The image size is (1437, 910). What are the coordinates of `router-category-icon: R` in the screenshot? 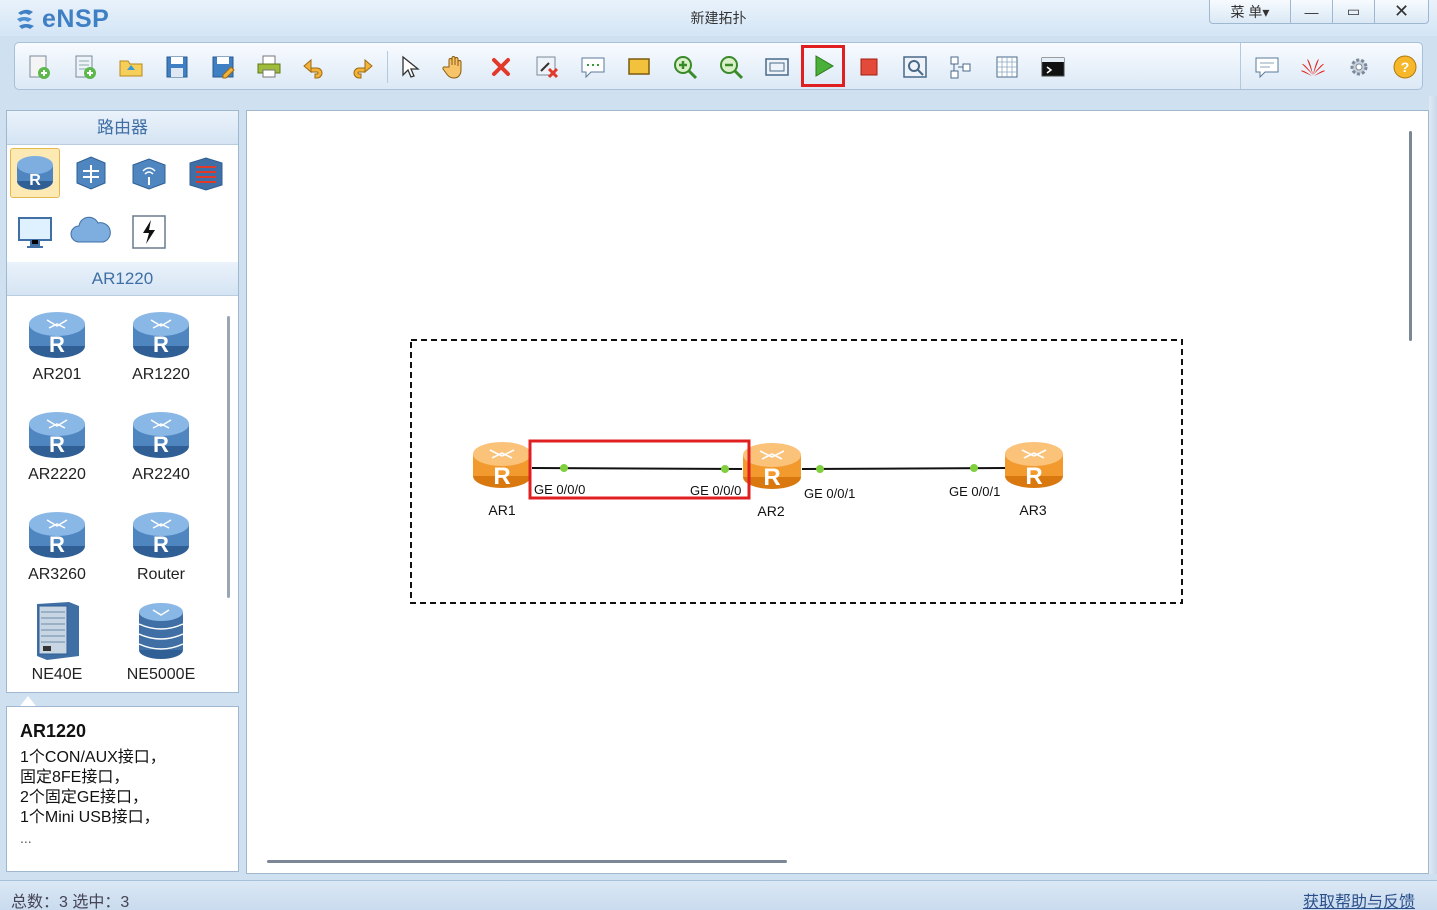 It's located at (35, 173).